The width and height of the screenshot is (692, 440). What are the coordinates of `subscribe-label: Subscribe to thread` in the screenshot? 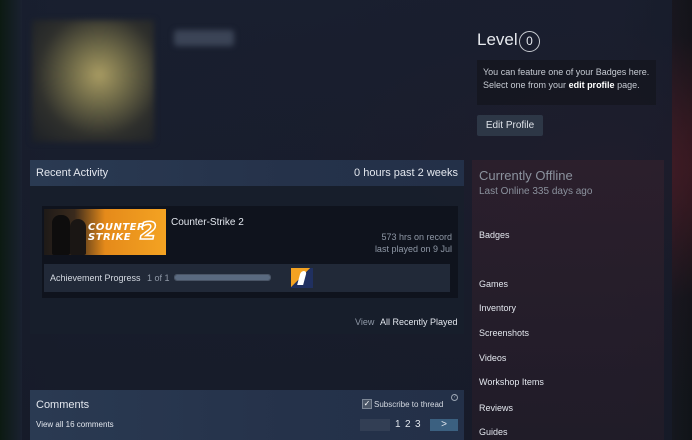 It's located at (408, 404).